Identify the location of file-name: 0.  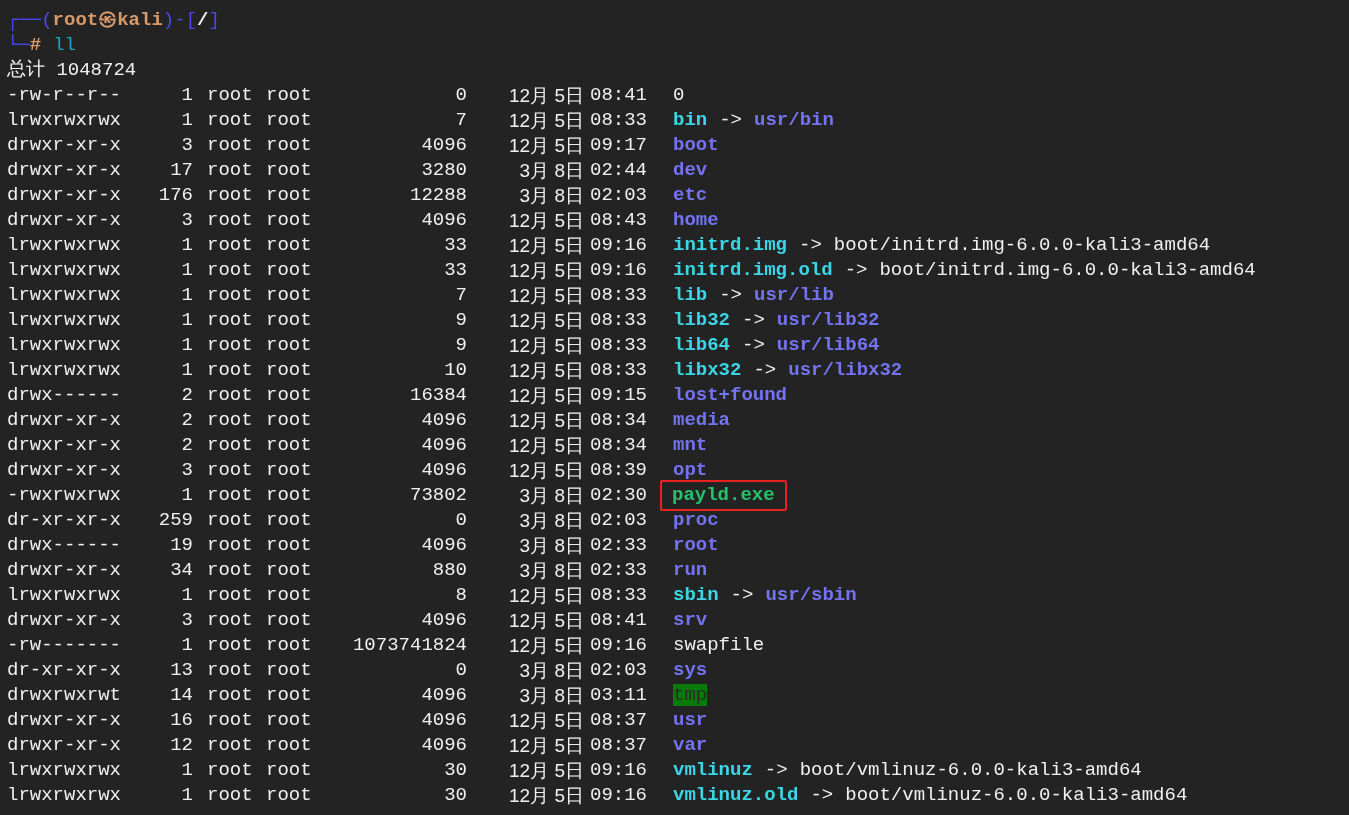
(679, 95).